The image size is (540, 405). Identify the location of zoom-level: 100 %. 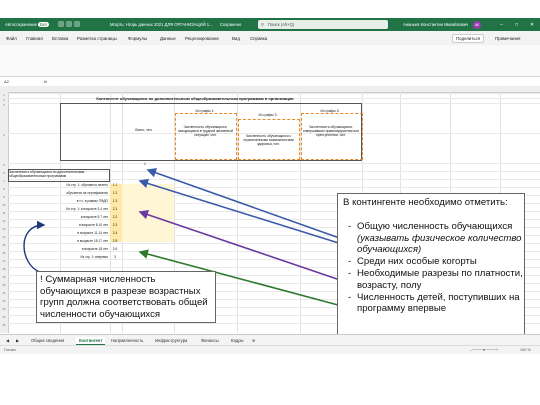
(525, 350).